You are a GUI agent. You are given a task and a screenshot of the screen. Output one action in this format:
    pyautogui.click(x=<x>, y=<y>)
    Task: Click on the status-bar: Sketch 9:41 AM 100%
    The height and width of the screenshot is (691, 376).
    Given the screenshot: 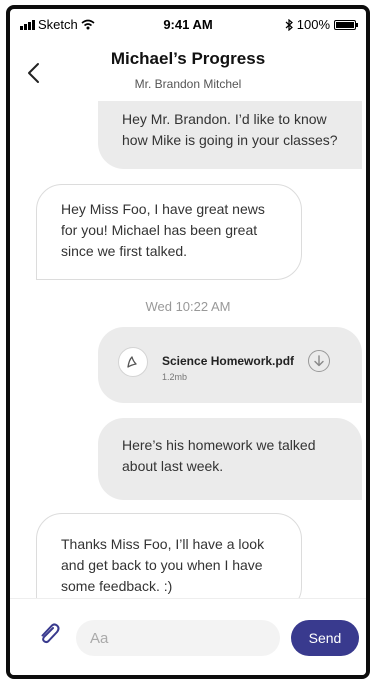 What is the action you would take?
    pyautogui.click(x=188, y=24)
    